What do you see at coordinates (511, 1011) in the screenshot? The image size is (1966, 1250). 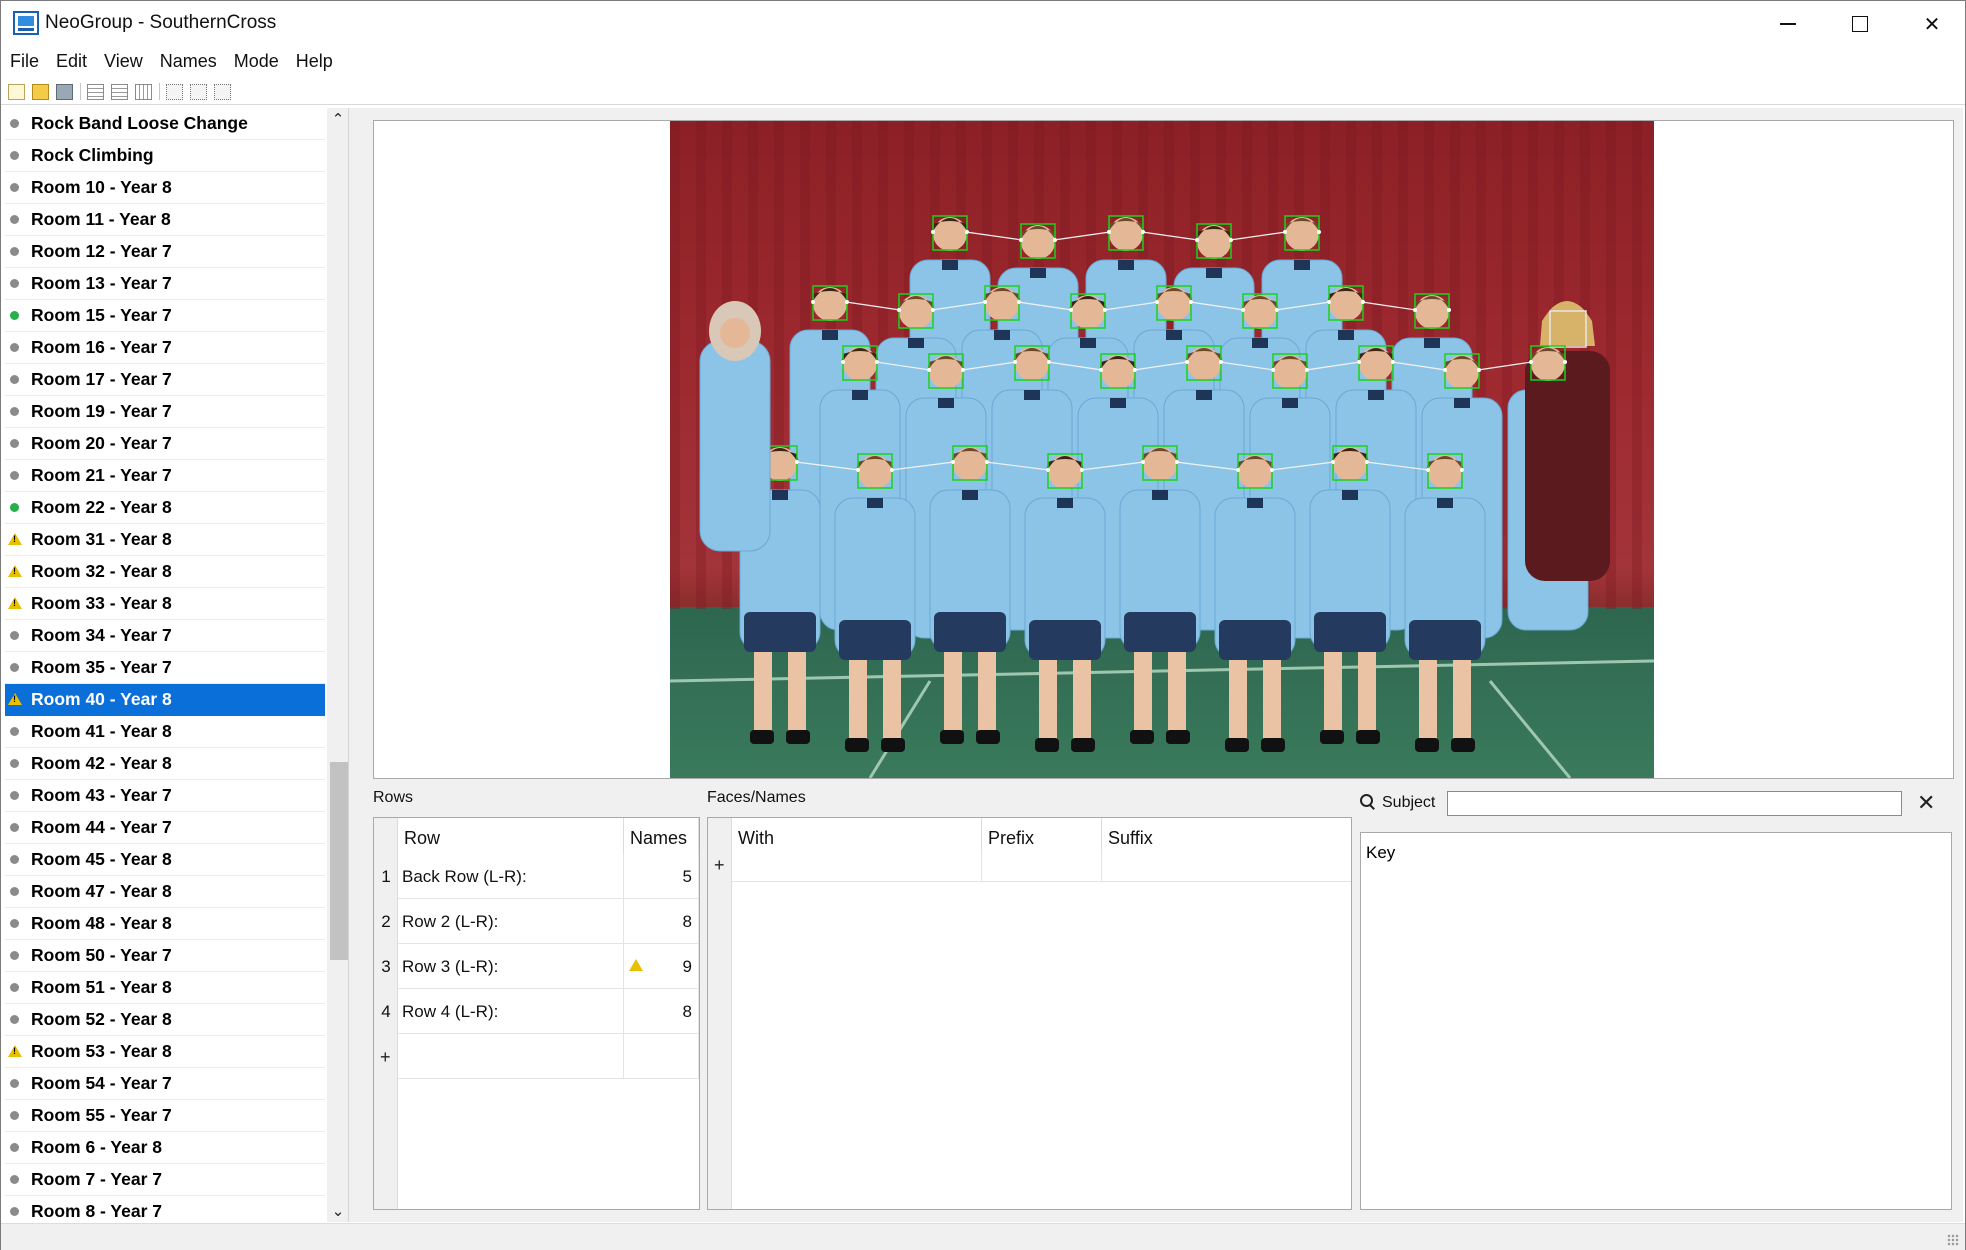 I see `row-label-cell: Row 4 (L-R):` at bounding box center [511, 1011].